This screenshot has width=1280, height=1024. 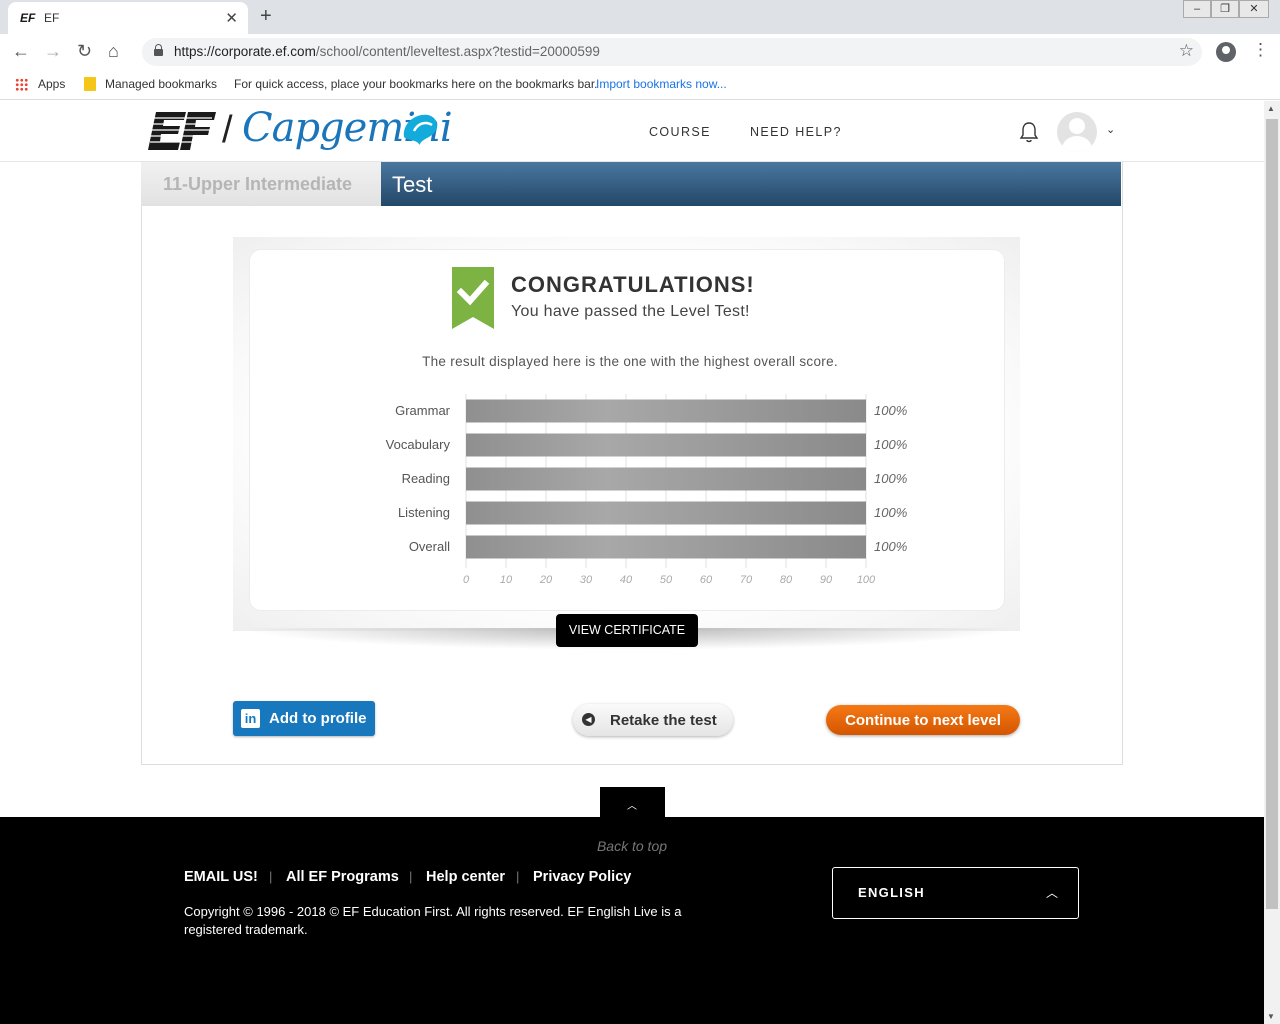 What do you see at coordinates (466, 580) in the screenshot?
I see `x-tick-label: 0` at bounding box center [466, 580].